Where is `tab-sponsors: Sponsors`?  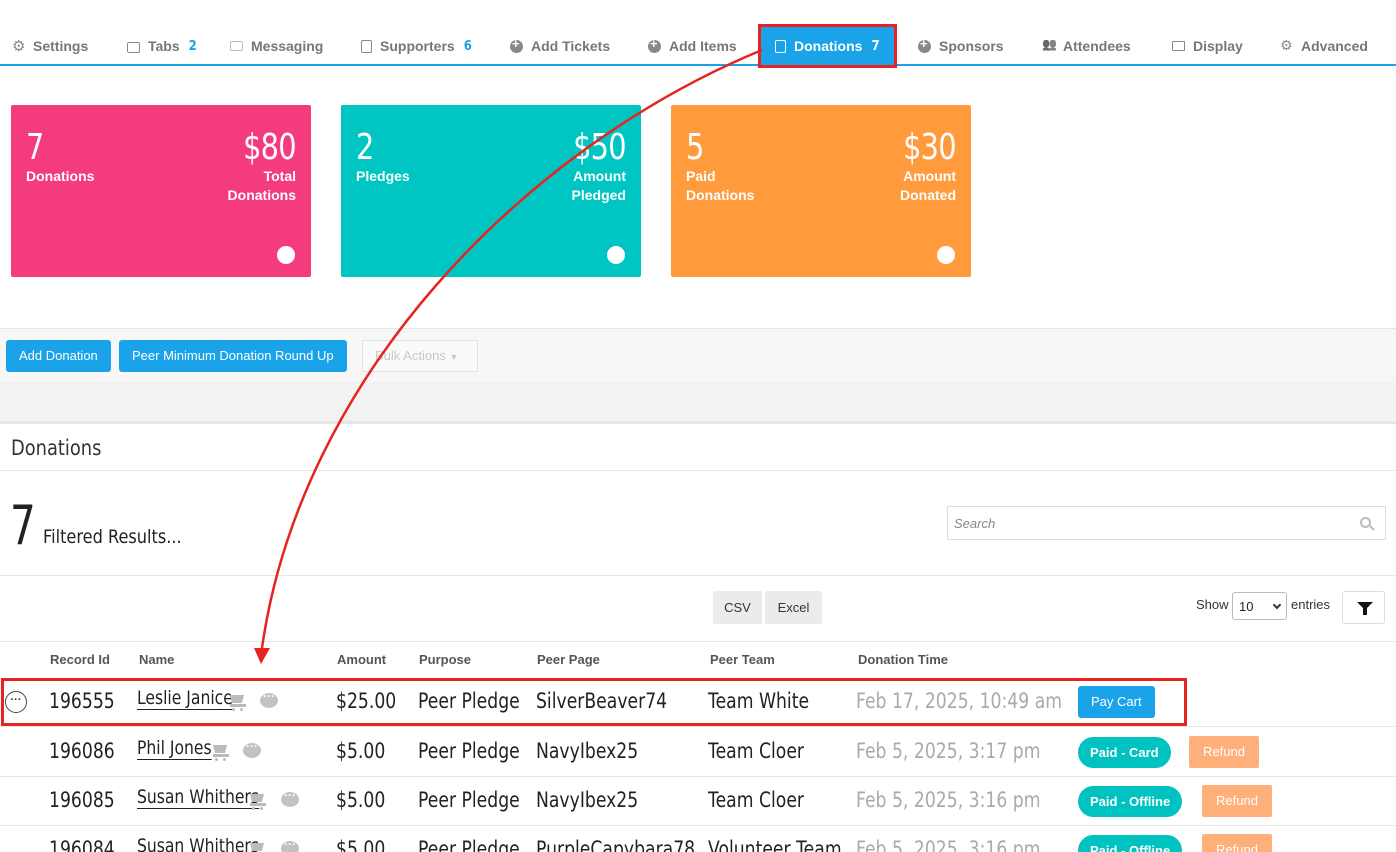
tab-sponsors: Sponsors is located at coordinates (961, 46).